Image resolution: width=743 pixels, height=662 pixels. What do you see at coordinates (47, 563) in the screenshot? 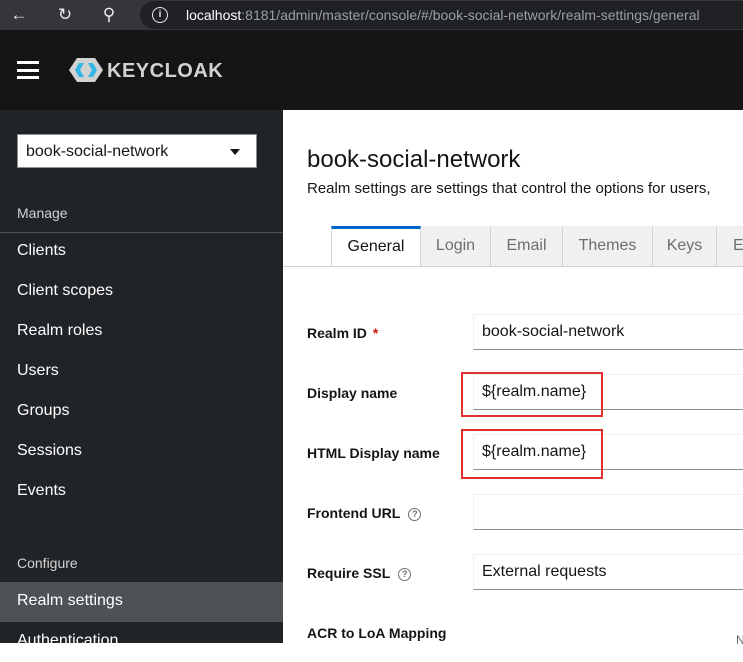
I see `configure-section-title: Configure` at bounding box center [47, 563].